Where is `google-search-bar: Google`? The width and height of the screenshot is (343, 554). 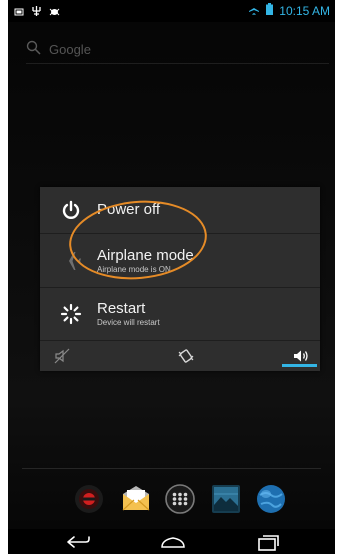
google-search-bar: Google is located at coordinates (177, 49).